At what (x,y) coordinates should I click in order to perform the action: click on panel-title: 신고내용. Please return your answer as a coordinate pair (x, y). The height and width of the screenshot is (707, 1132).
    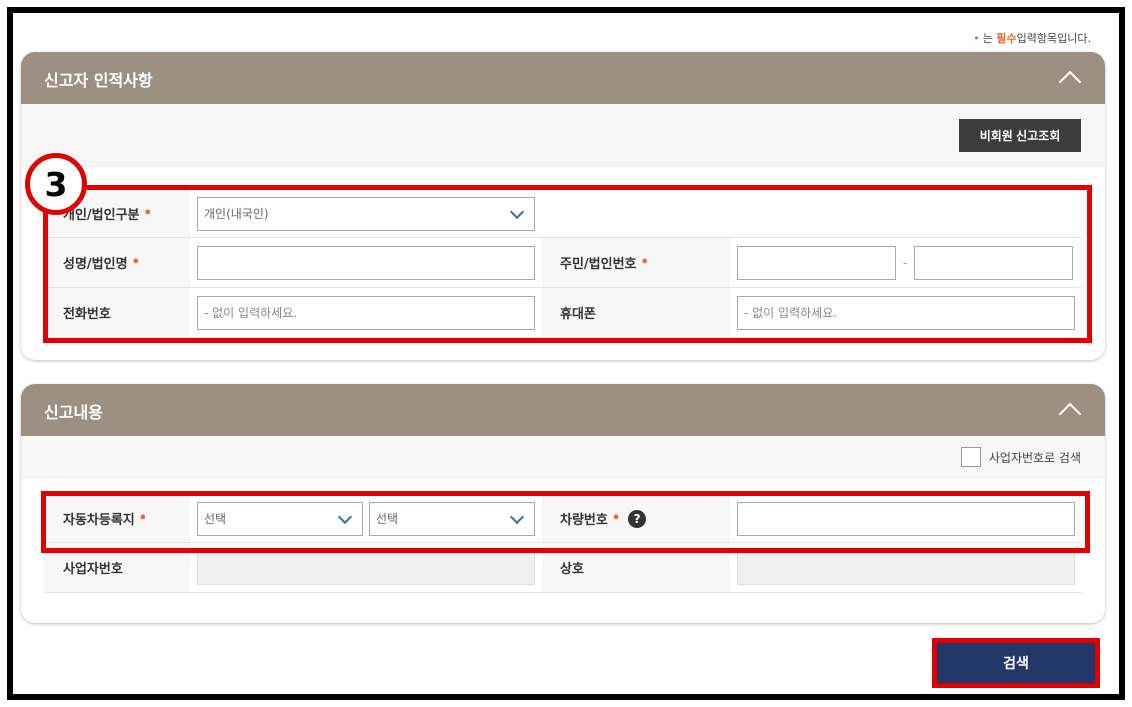
    Looking at the image, I should click on (73, 412).